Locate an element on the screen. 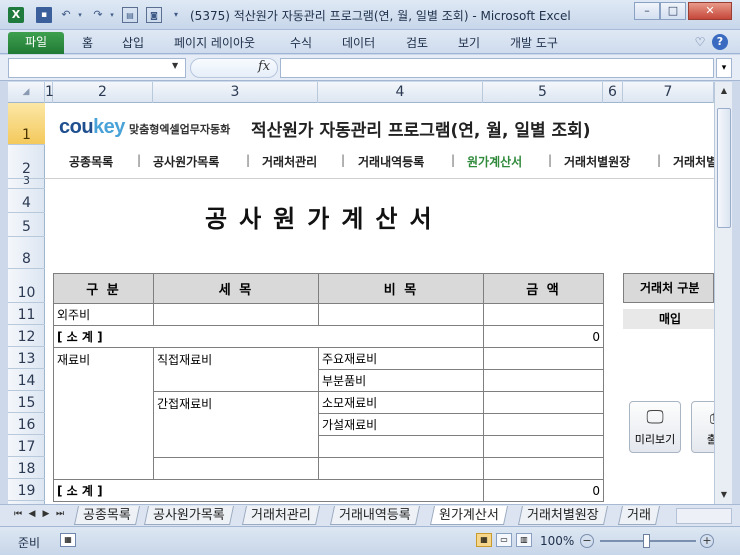 This screenshot has width=740, height=555. table-cell: 외주비 is located at coordinates (103, 314).